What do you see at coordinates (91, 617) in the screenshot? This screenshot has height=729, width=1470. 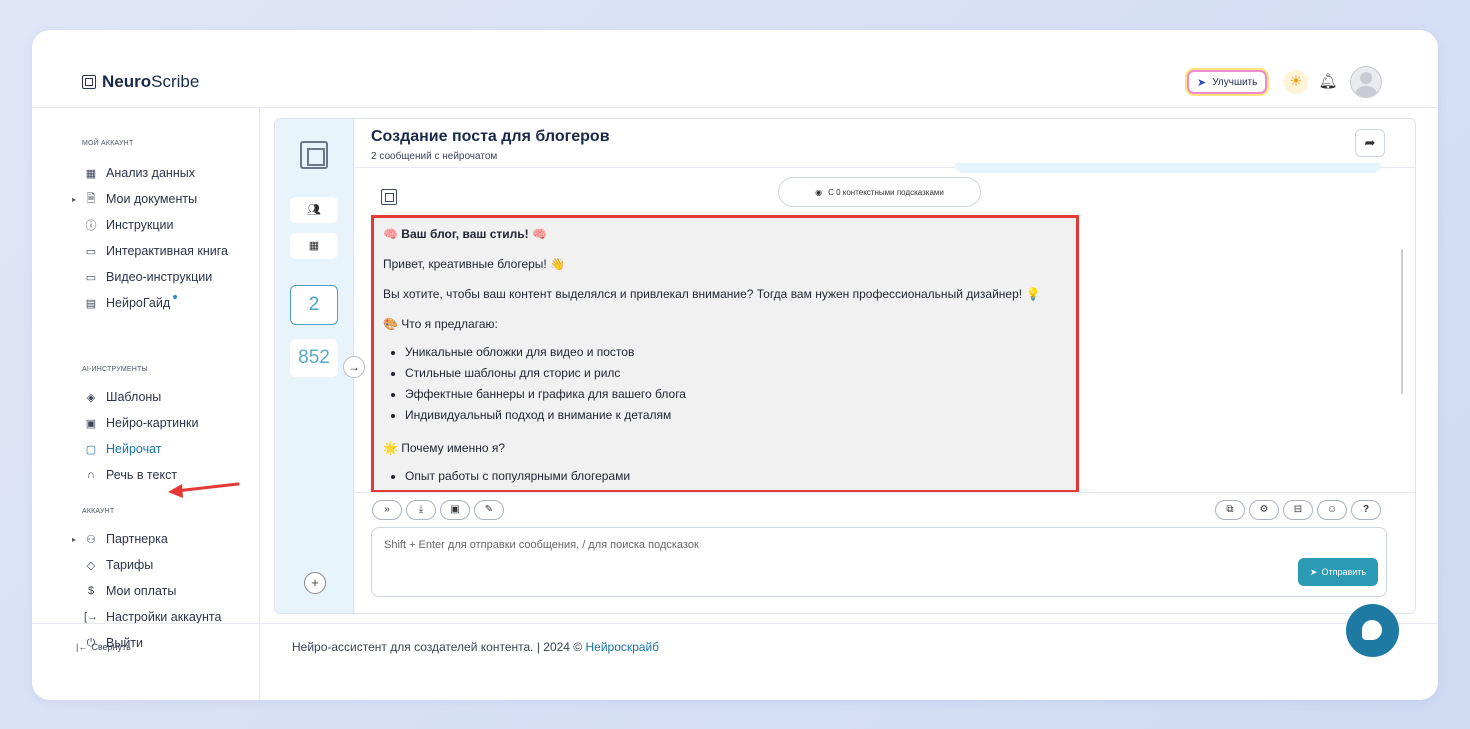 I see `settings-login-icon: [→` at bounding box center [91, 617].